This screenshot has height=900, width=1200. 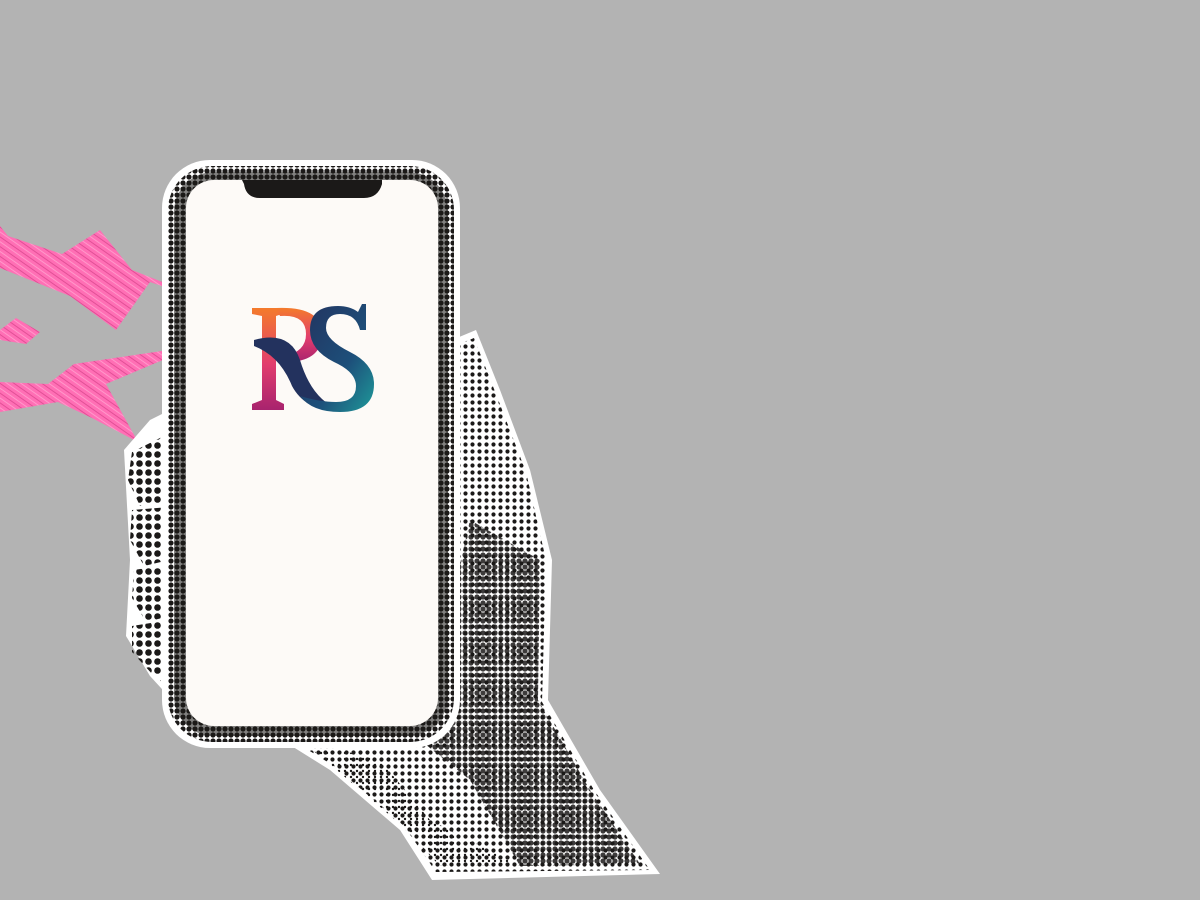 What do you see at coordinates (20, 331) in the screenshot?
I see `lightning-bolt-middle` at bounding box center [20, 331].